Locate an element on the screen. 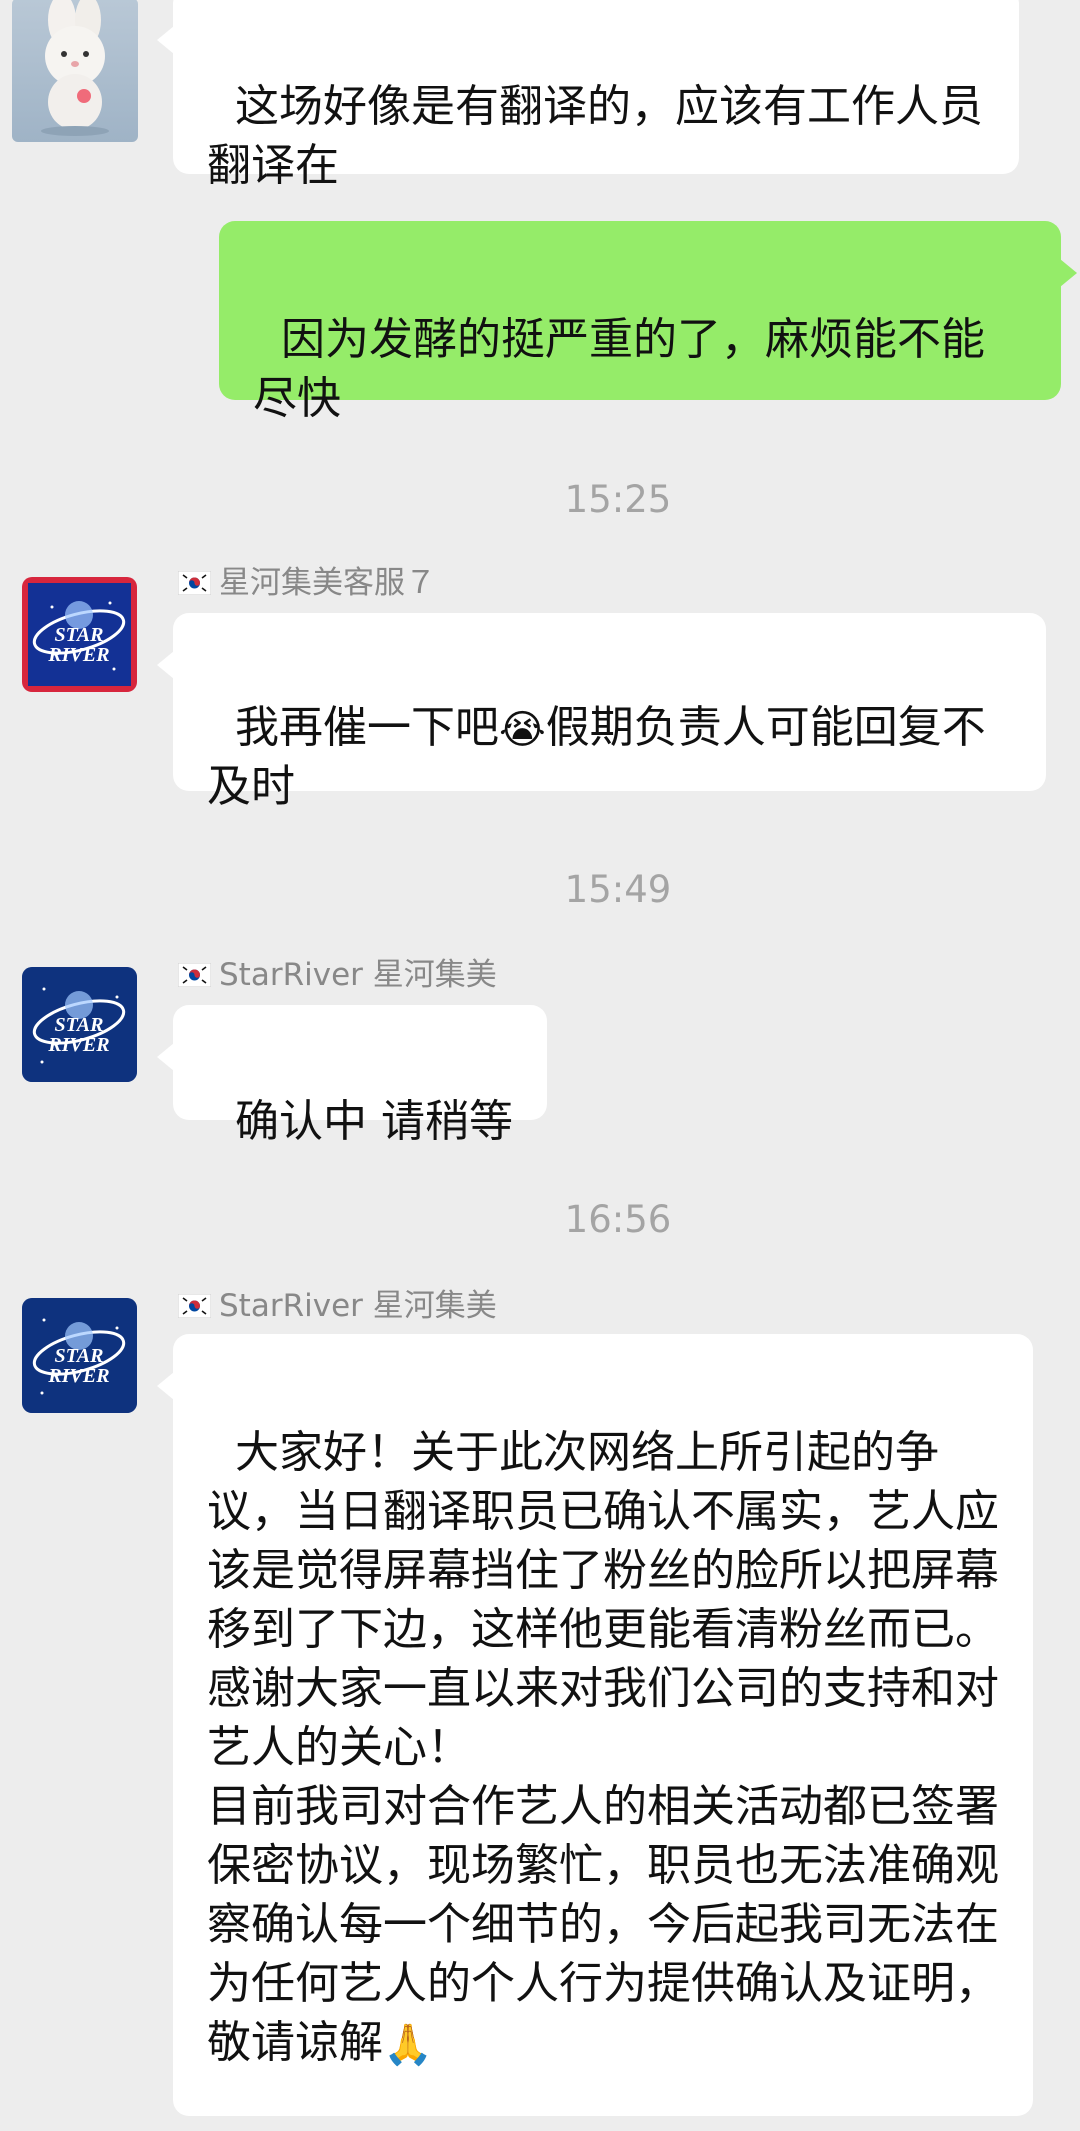  bunny-plush-icon is located at coordinates (75, 71).